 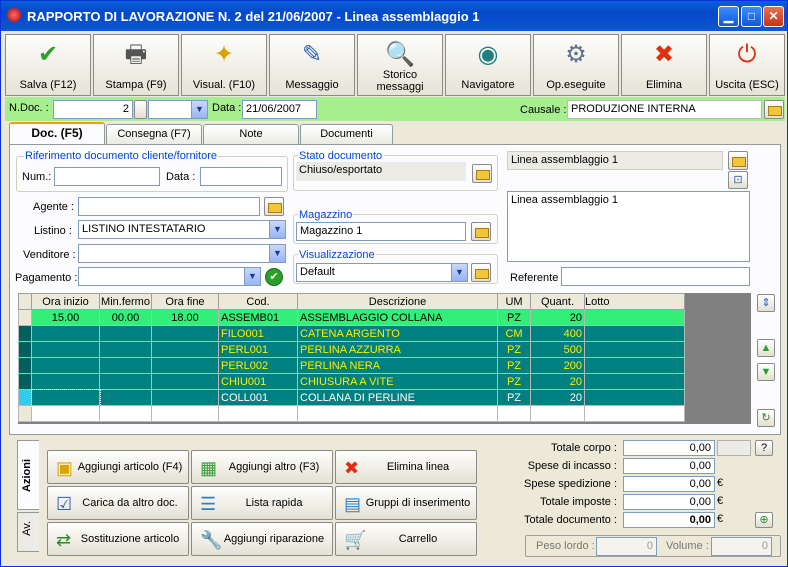 I want to click on referente-field, so click(x=655, y=276).